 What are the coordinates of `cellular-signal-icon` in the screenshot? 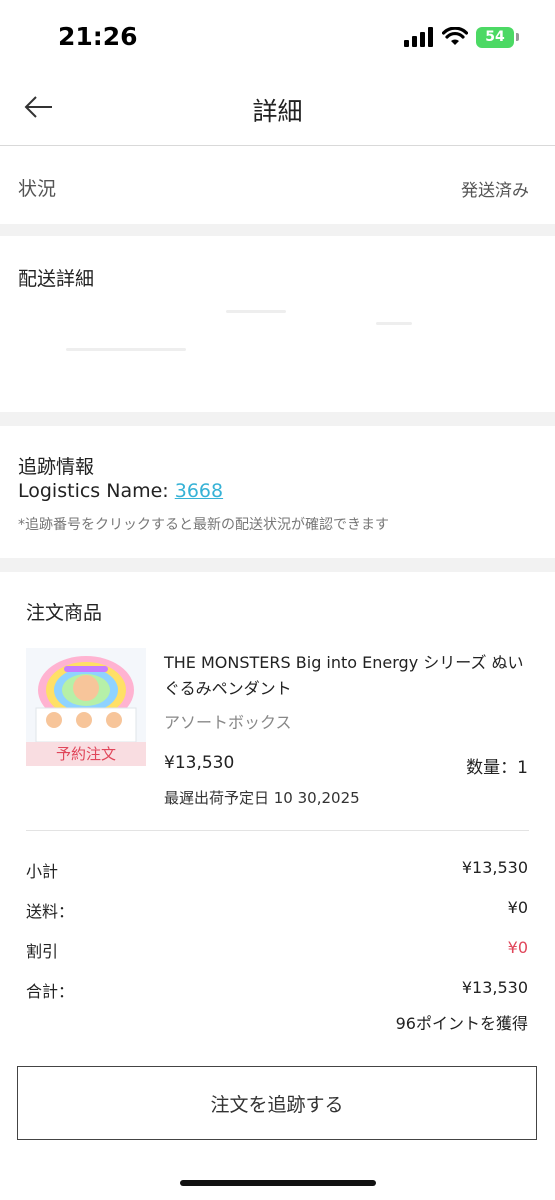 It's located at (418, 37).